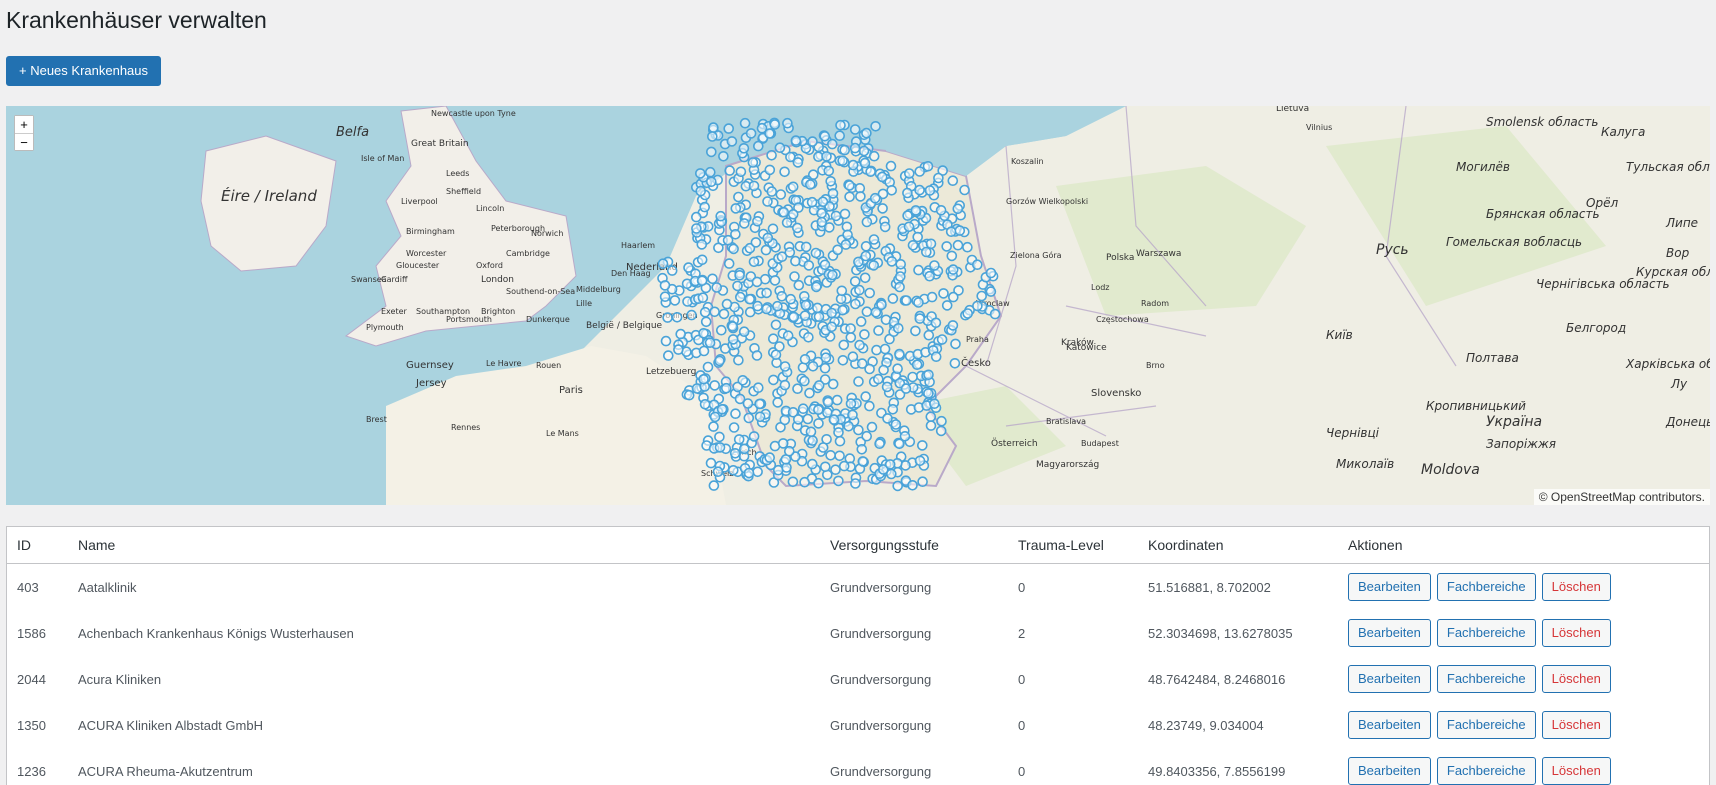 This screenshot has width=1716, height=785. Describe the element at coordinates (1389, 587) in the screenshot. I see `edit-button: Bearbeiten` at that location.